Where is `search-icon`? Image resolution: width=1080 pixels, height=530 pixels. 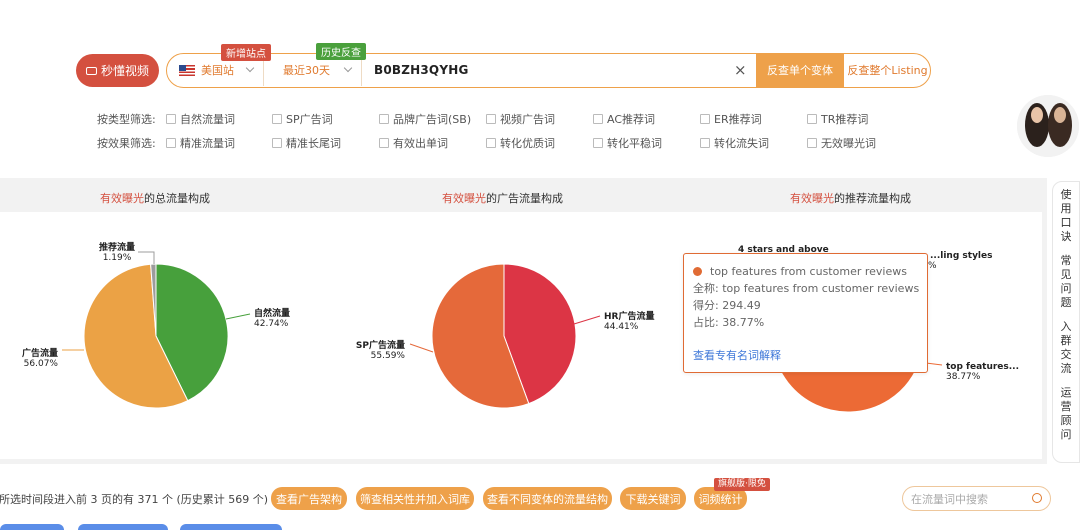
search-icon is located at coordinates (1037, 498).